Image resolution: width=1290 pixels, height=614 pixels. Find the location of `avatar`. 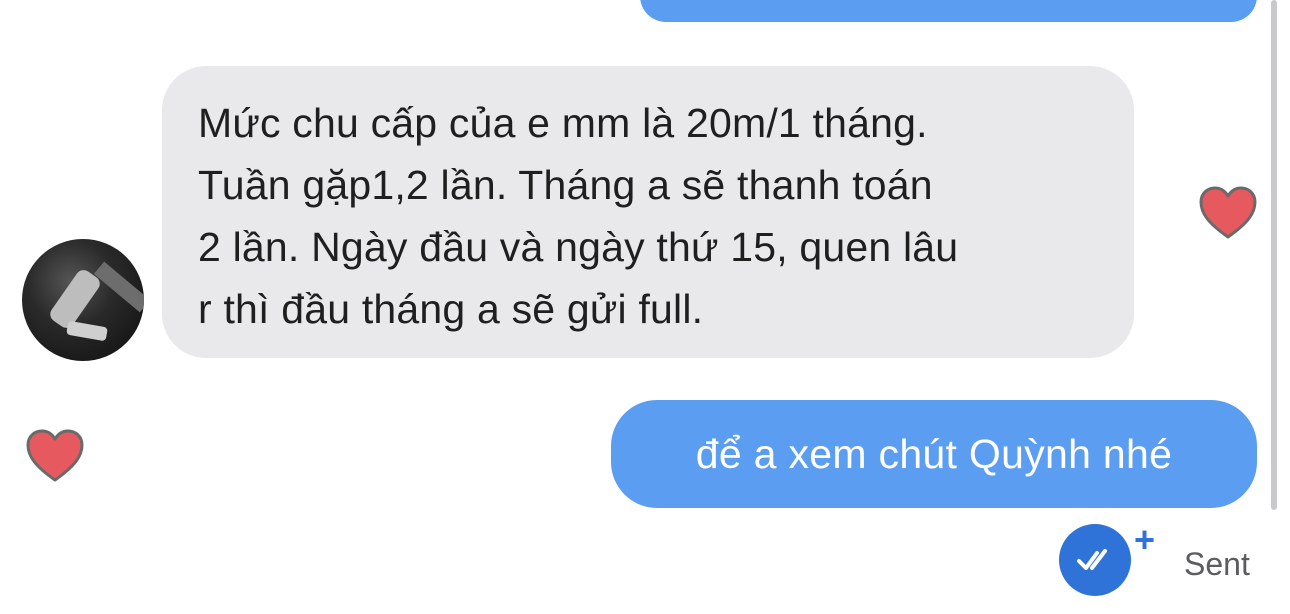

avatar is located at coordinates (83, 300).